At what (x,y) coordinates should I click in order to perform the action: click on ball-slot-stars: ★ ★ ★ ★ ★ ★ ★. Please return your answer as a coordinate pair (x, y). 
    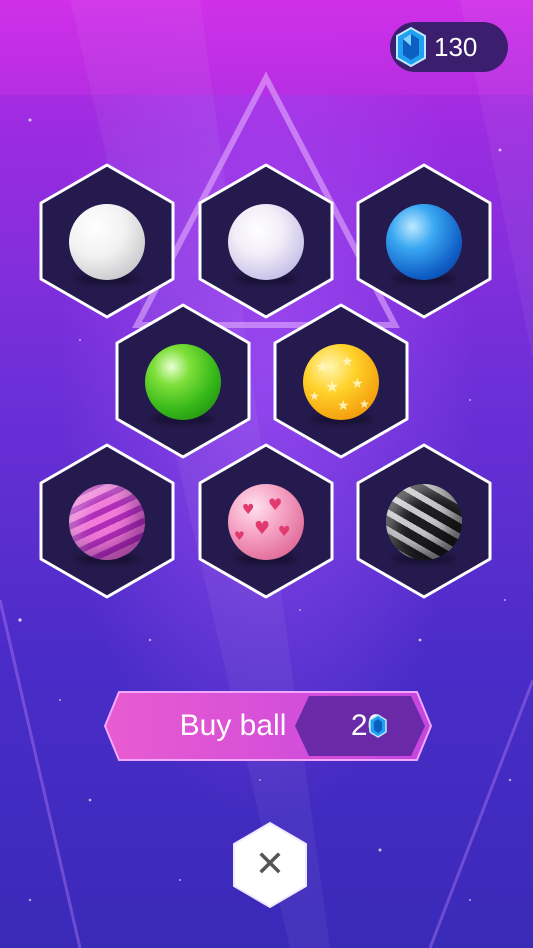
    Looking at the image, I should click on (341, 381).